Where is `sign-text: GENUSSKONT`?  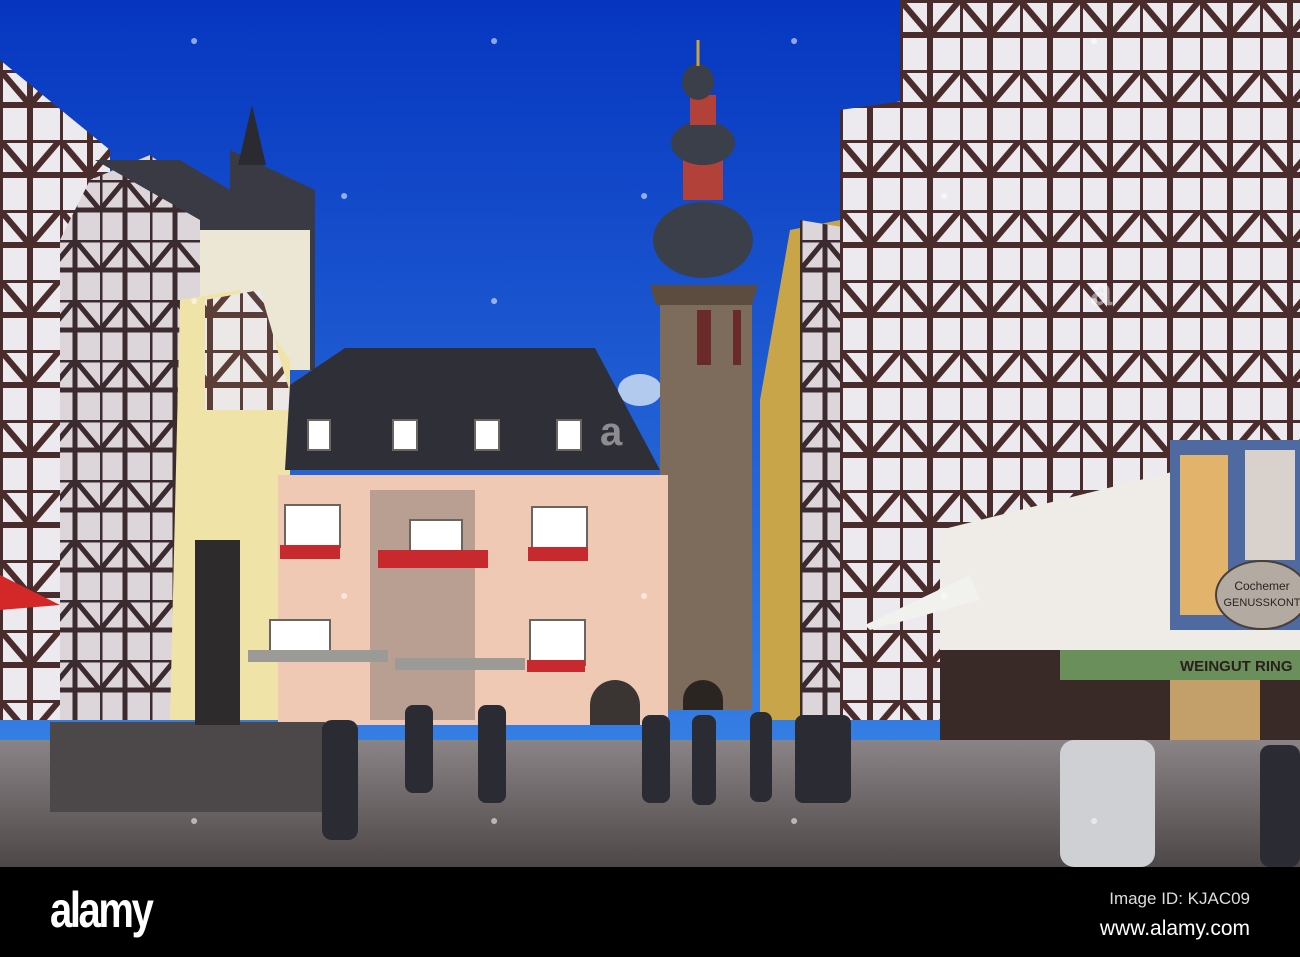
sign-text: GENUSSKONT is located at coordinates (1261, 603).